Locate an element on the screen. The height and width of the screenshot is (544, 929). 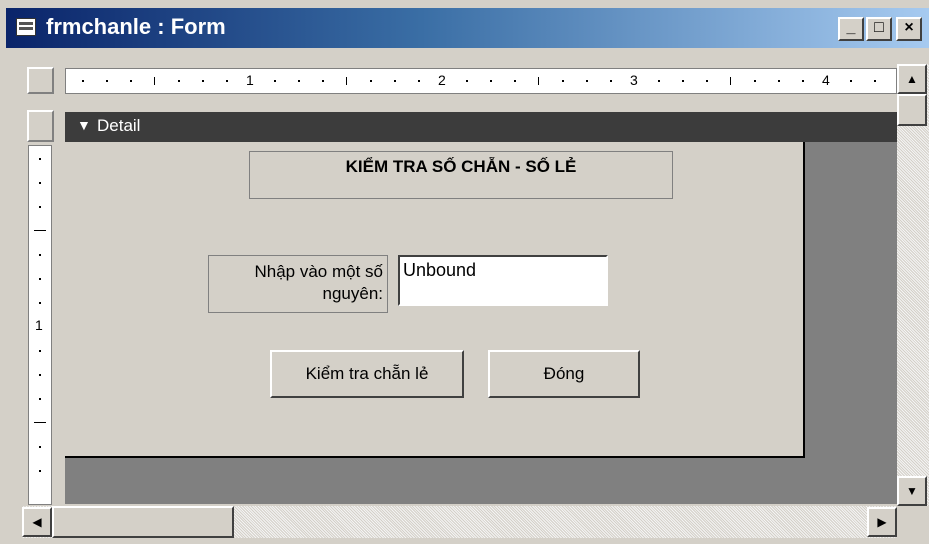
vertical-scrollbar: ▲ ▼ is located at coordinates (913, 285).